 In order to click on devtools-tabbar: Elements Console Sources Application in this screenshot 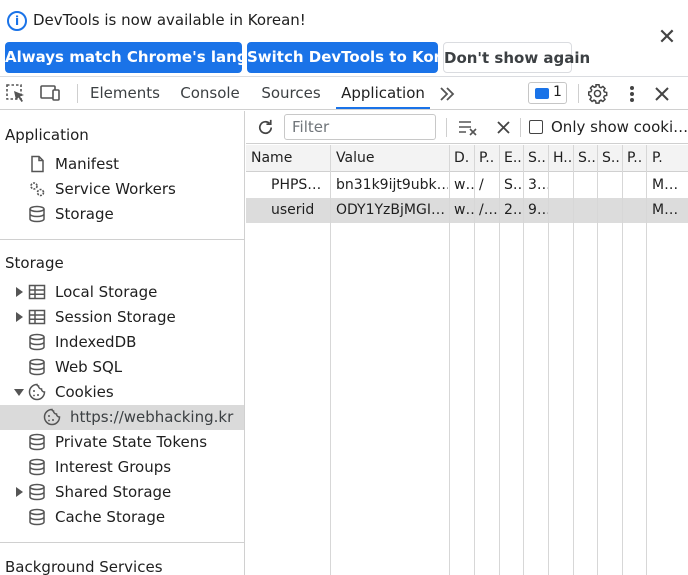, I will do `click(344, 93)`.